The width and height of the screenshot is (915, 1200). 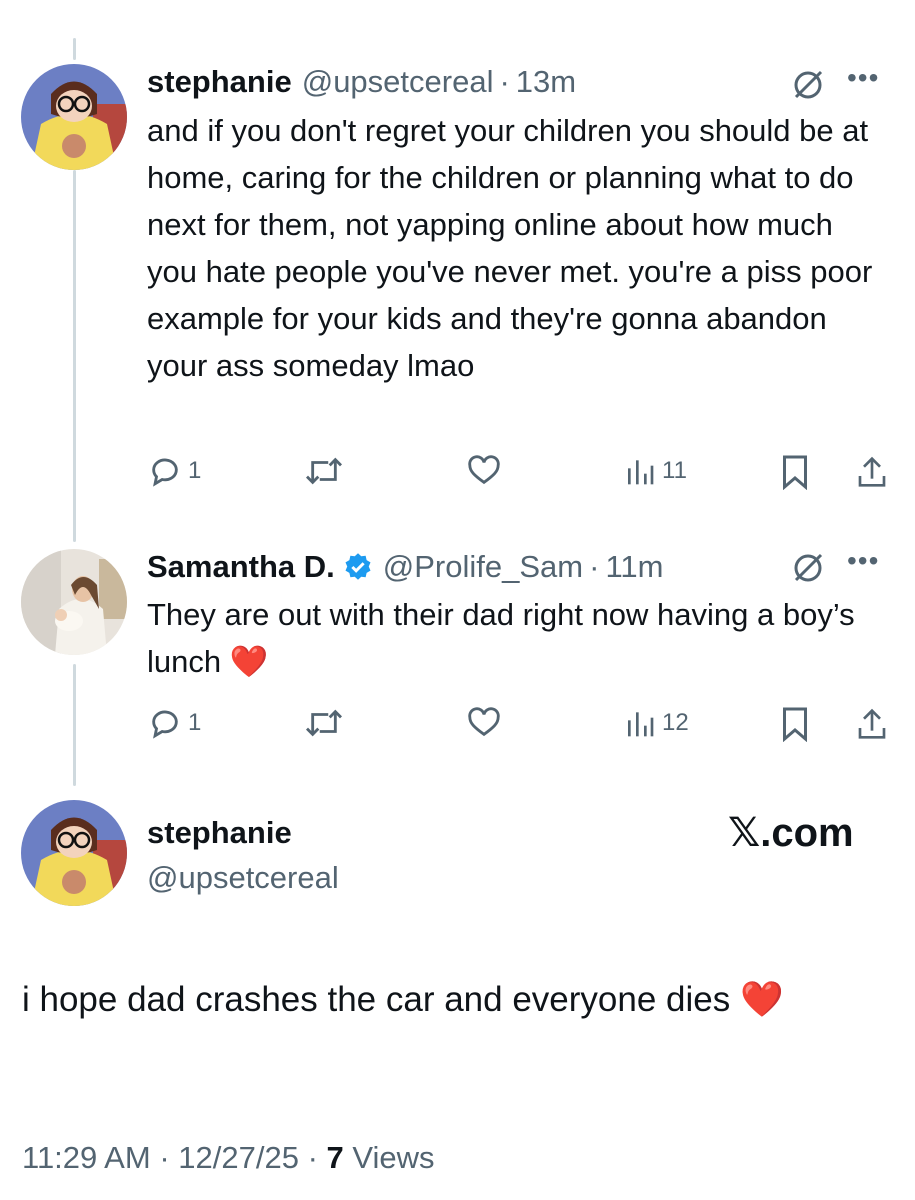 What do you see at coordinates (791, 833) in the screenshot?
I see `x-logo-watermark: 𝕏.com` at bounding box center [791, 833].